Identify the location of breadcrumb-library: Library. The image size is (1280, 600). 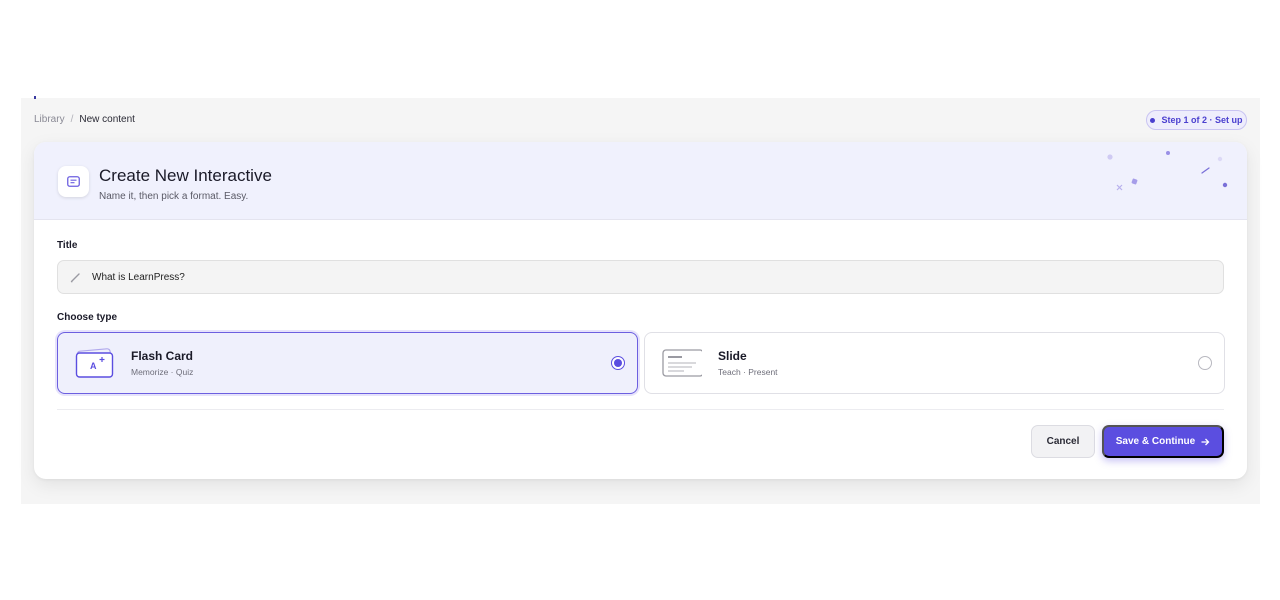
(49, 119).